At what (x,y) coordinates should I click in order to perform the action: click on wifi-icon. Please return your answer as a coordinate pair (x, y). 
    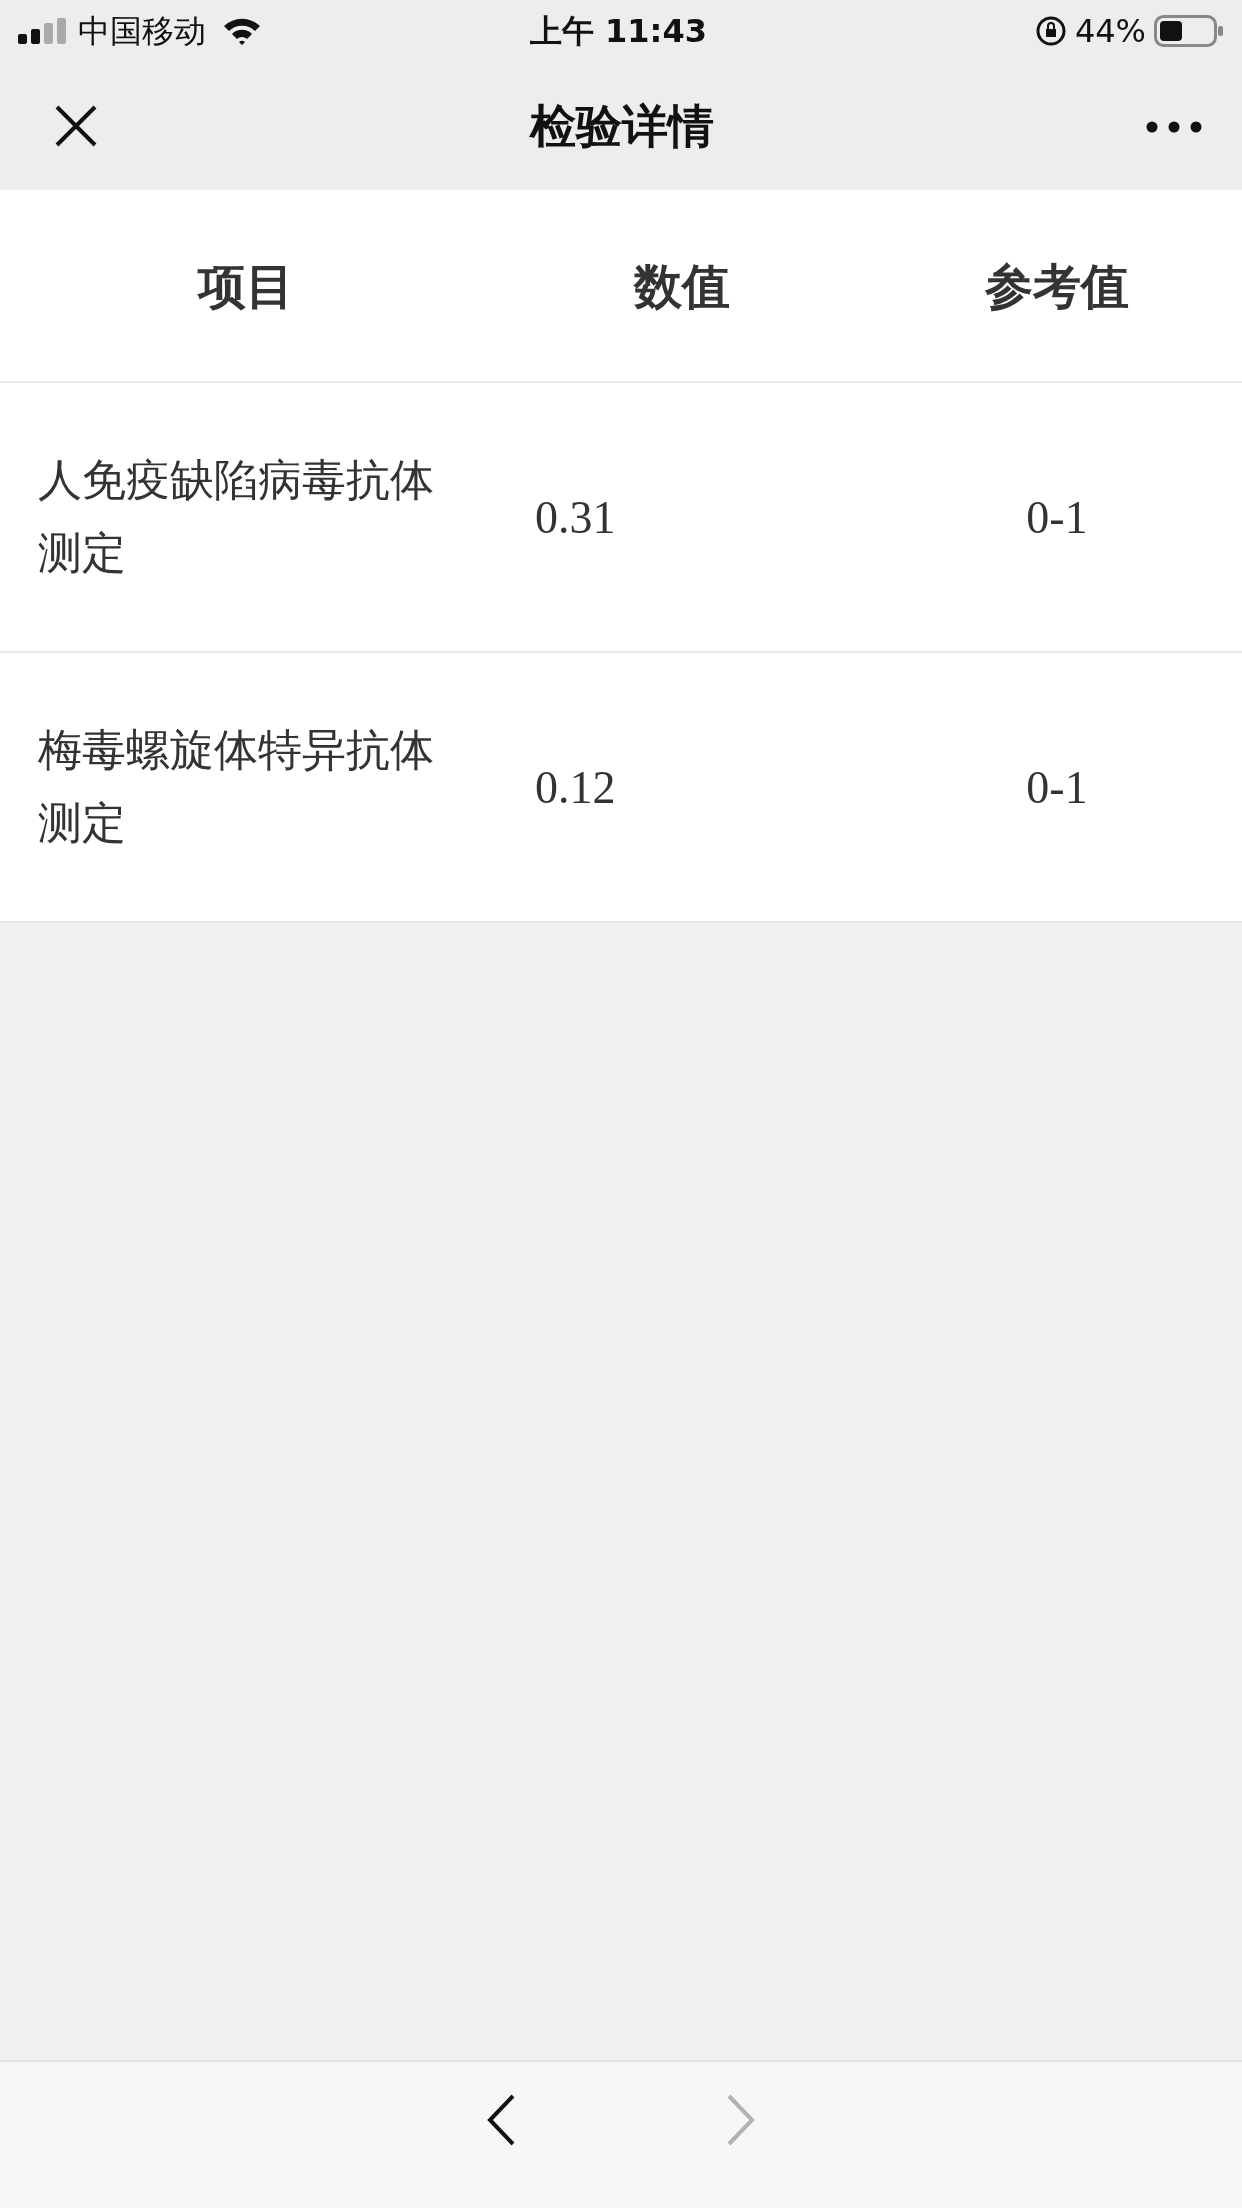
    Looking at the image, I should click on (242, 31).